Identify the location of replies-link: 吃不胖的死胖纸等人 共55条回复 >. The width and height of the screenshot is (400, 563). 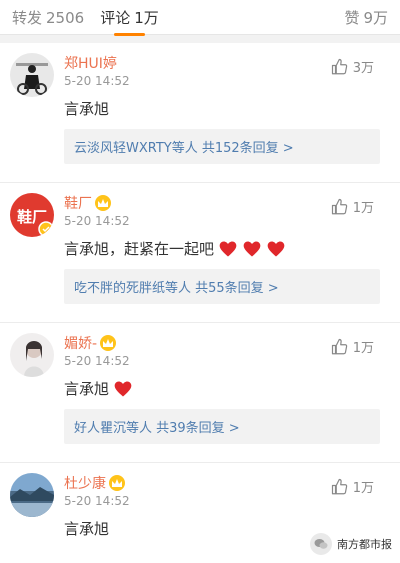
(222, 286).